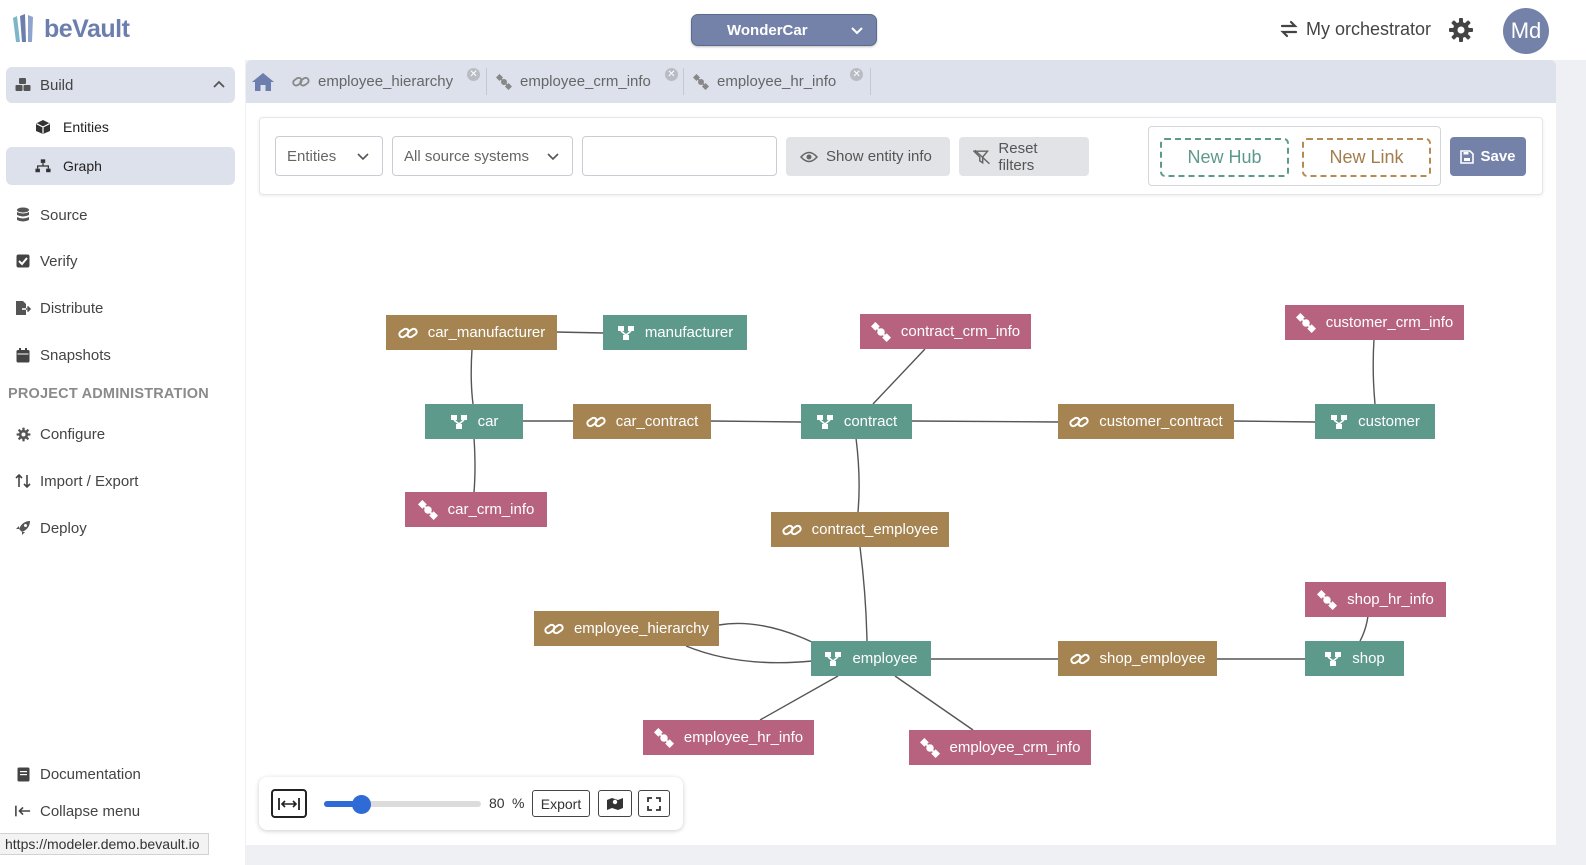 The height and width of the screenshot is (865, 1586). I want to click on graph-node-contract-crm-info: contract_crm_info, so click(945, 331).